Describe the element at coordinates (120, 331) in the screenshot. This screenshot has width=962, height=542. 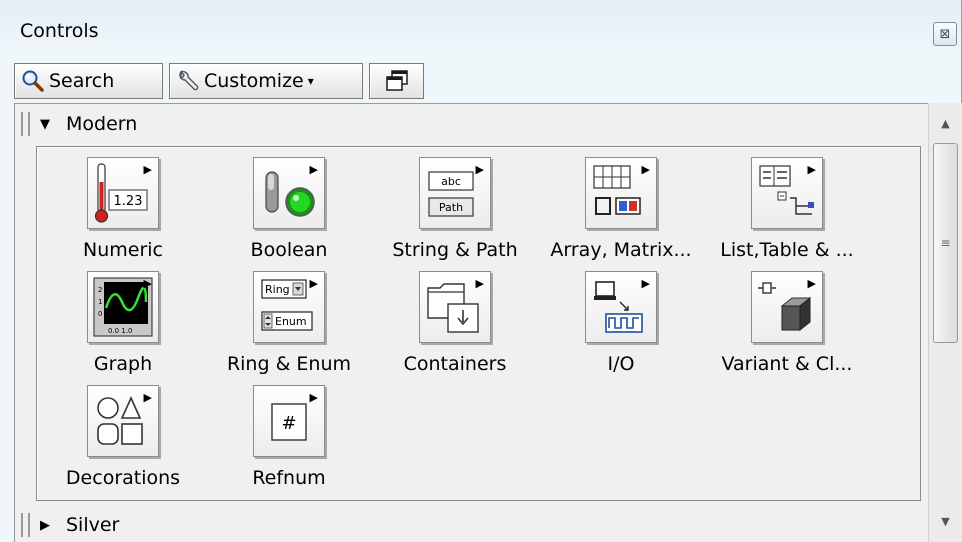
I see `svg-text: 0.0 1.0` at that location.